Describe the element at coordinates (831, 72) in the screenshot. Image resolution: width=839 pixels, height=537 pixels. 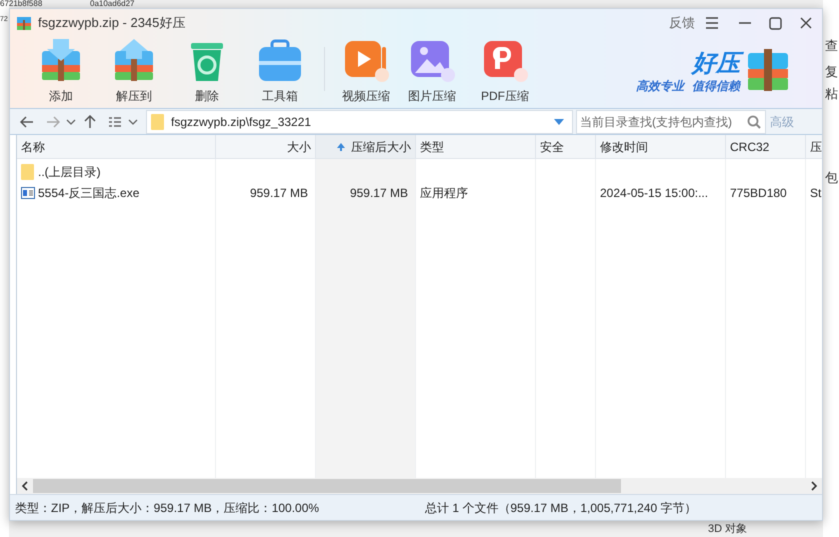
I see `background-text: 复` at that location.